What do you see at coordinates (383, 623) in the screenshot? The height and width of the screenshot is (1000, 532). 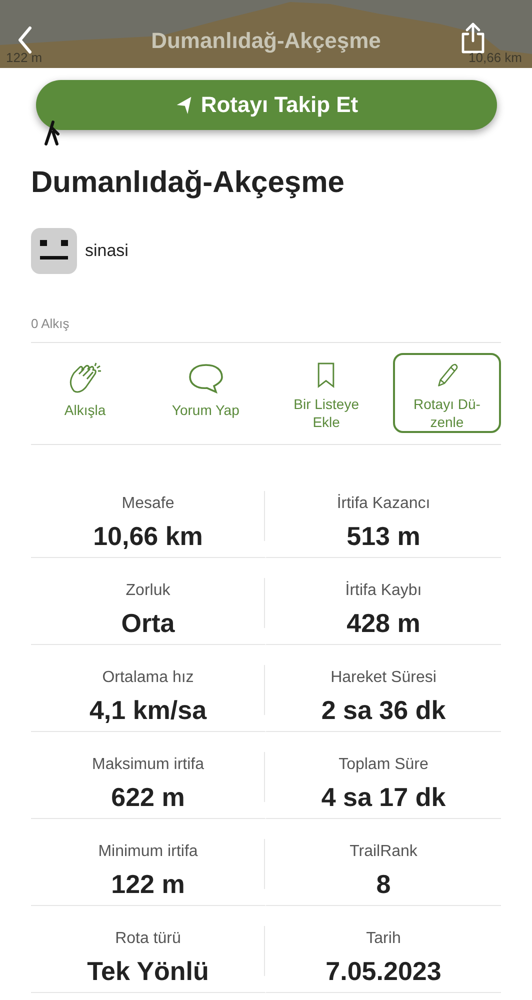 I see `stat-value: 428 m` at bounding box center [383, 623].